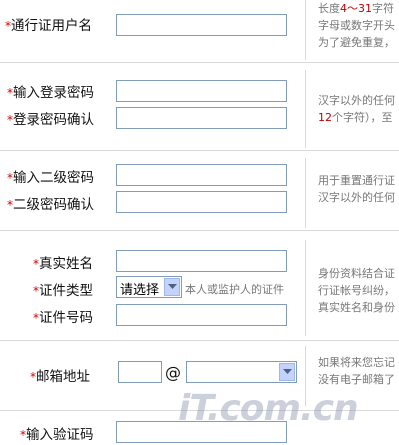  Describe the element at coordinates (268, 408) in the screenshot. I see `watermark-logo: iT.com.cn` at that location.